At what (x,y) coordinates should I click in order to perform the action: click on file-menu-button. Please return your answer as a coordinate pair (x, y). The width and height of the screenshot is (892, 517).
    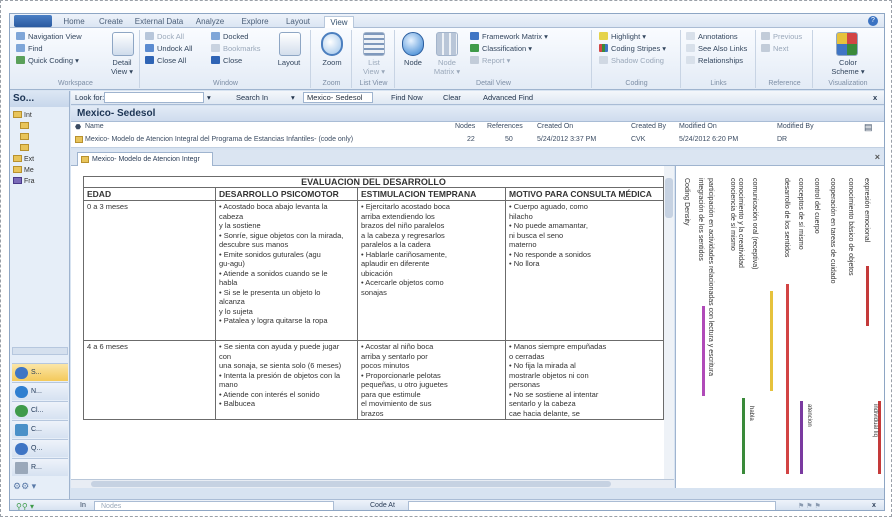
    Looking at the image, I should click on (33, 21).